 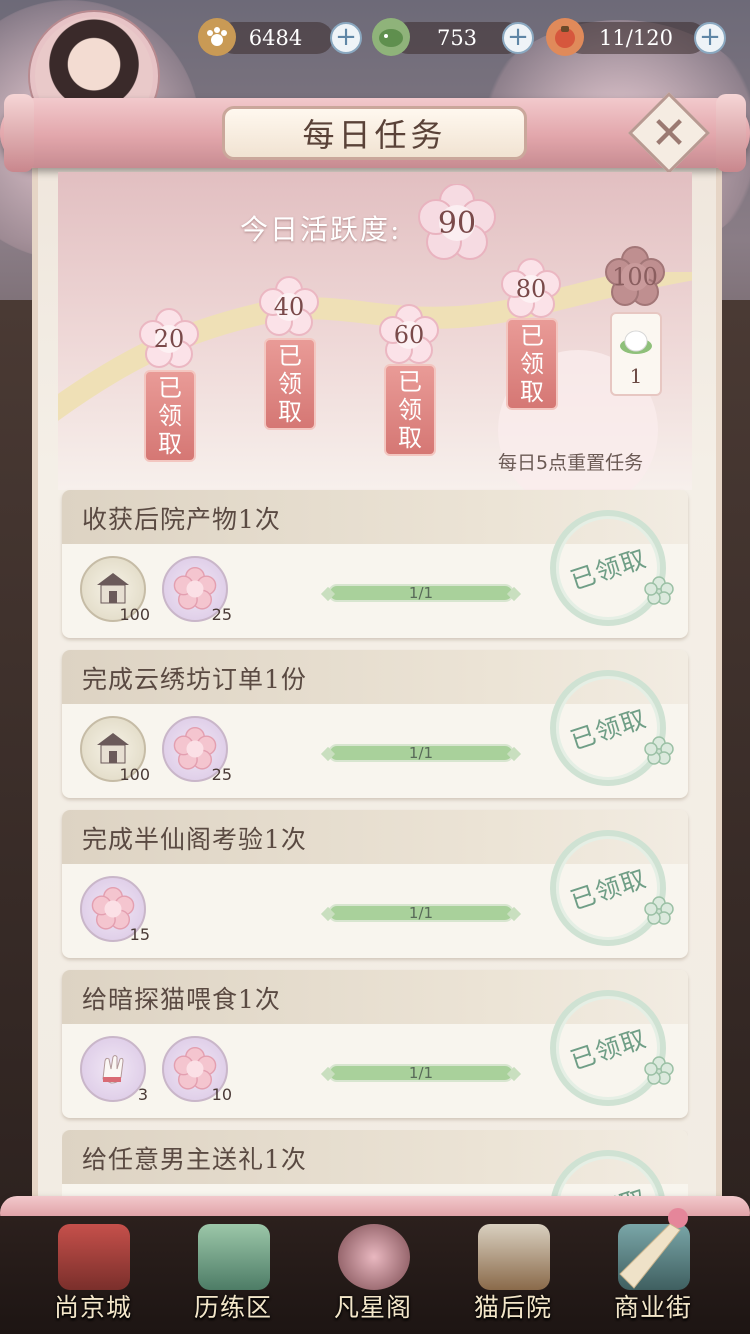 I want to click on milestone-100-badge: 100, so click(x=635, y=277).